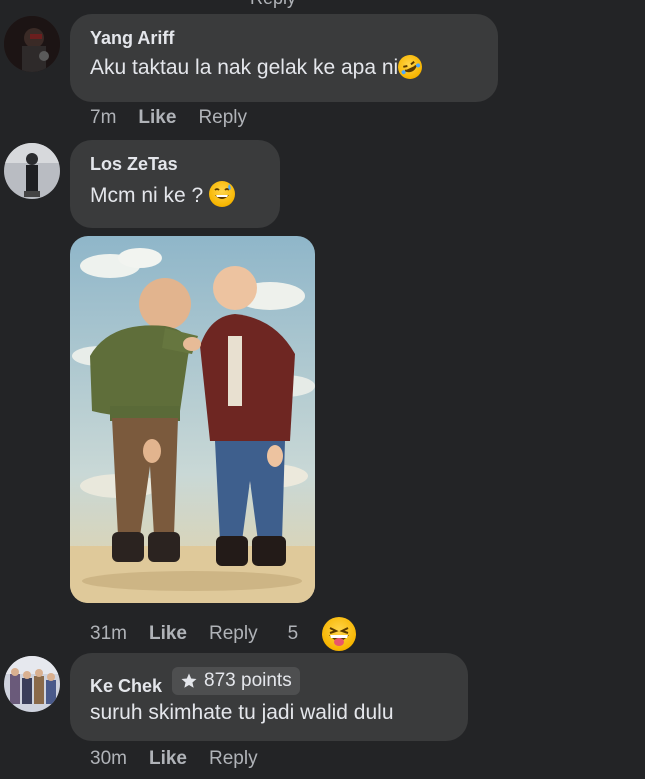  I want to click on comment-author: Ke Chek 873 points, so click(269, 682).